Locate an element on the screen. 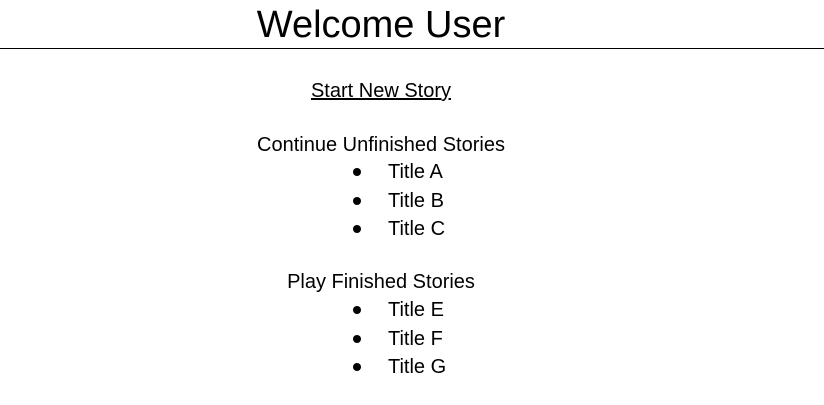 The height and width of the screenshot is (405, 824). start-new-story-link: Start New Story is located at coordinates (381, 91).